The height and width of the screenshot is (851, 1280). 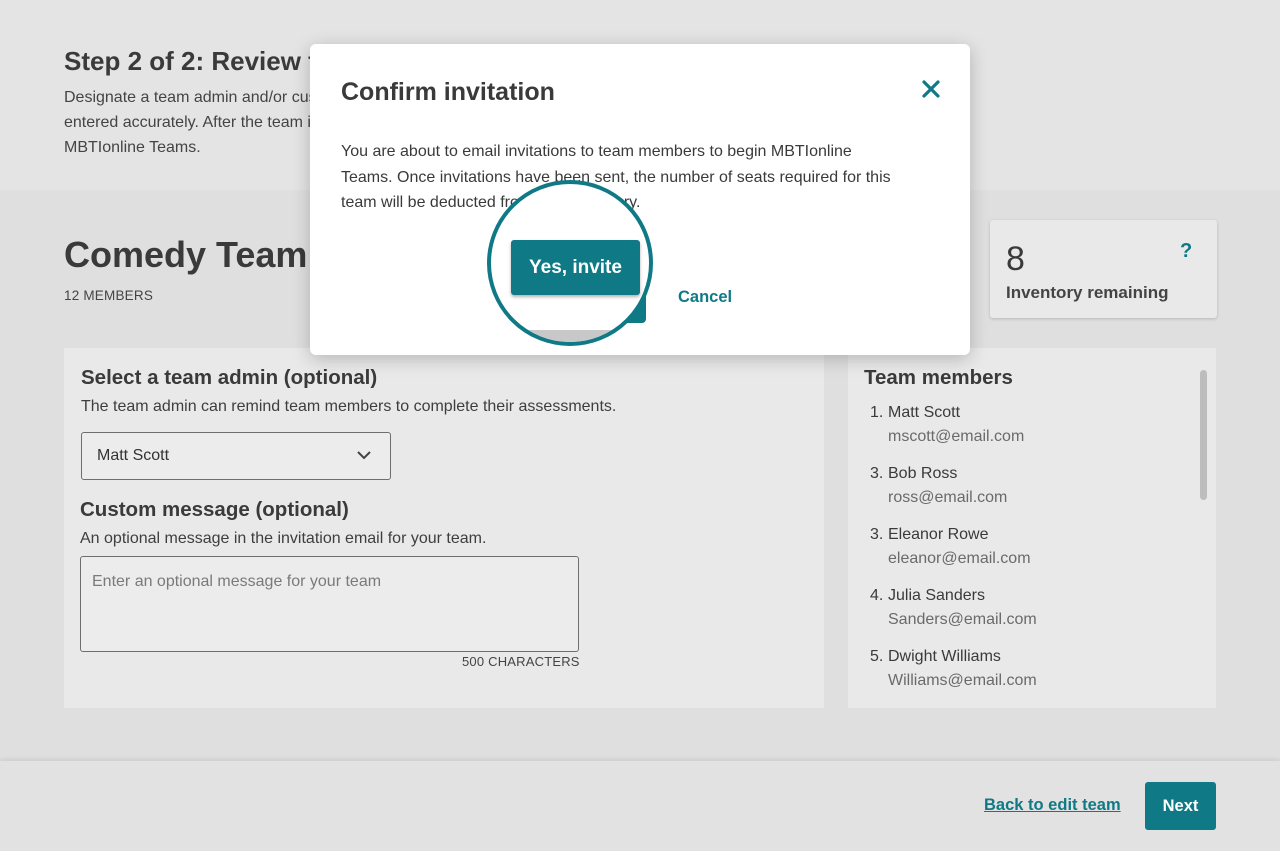 What do you see at coordinates (186, 254) in the screenshot?
I see `team-name: Comedy Team` at bounding box center [186, 254].